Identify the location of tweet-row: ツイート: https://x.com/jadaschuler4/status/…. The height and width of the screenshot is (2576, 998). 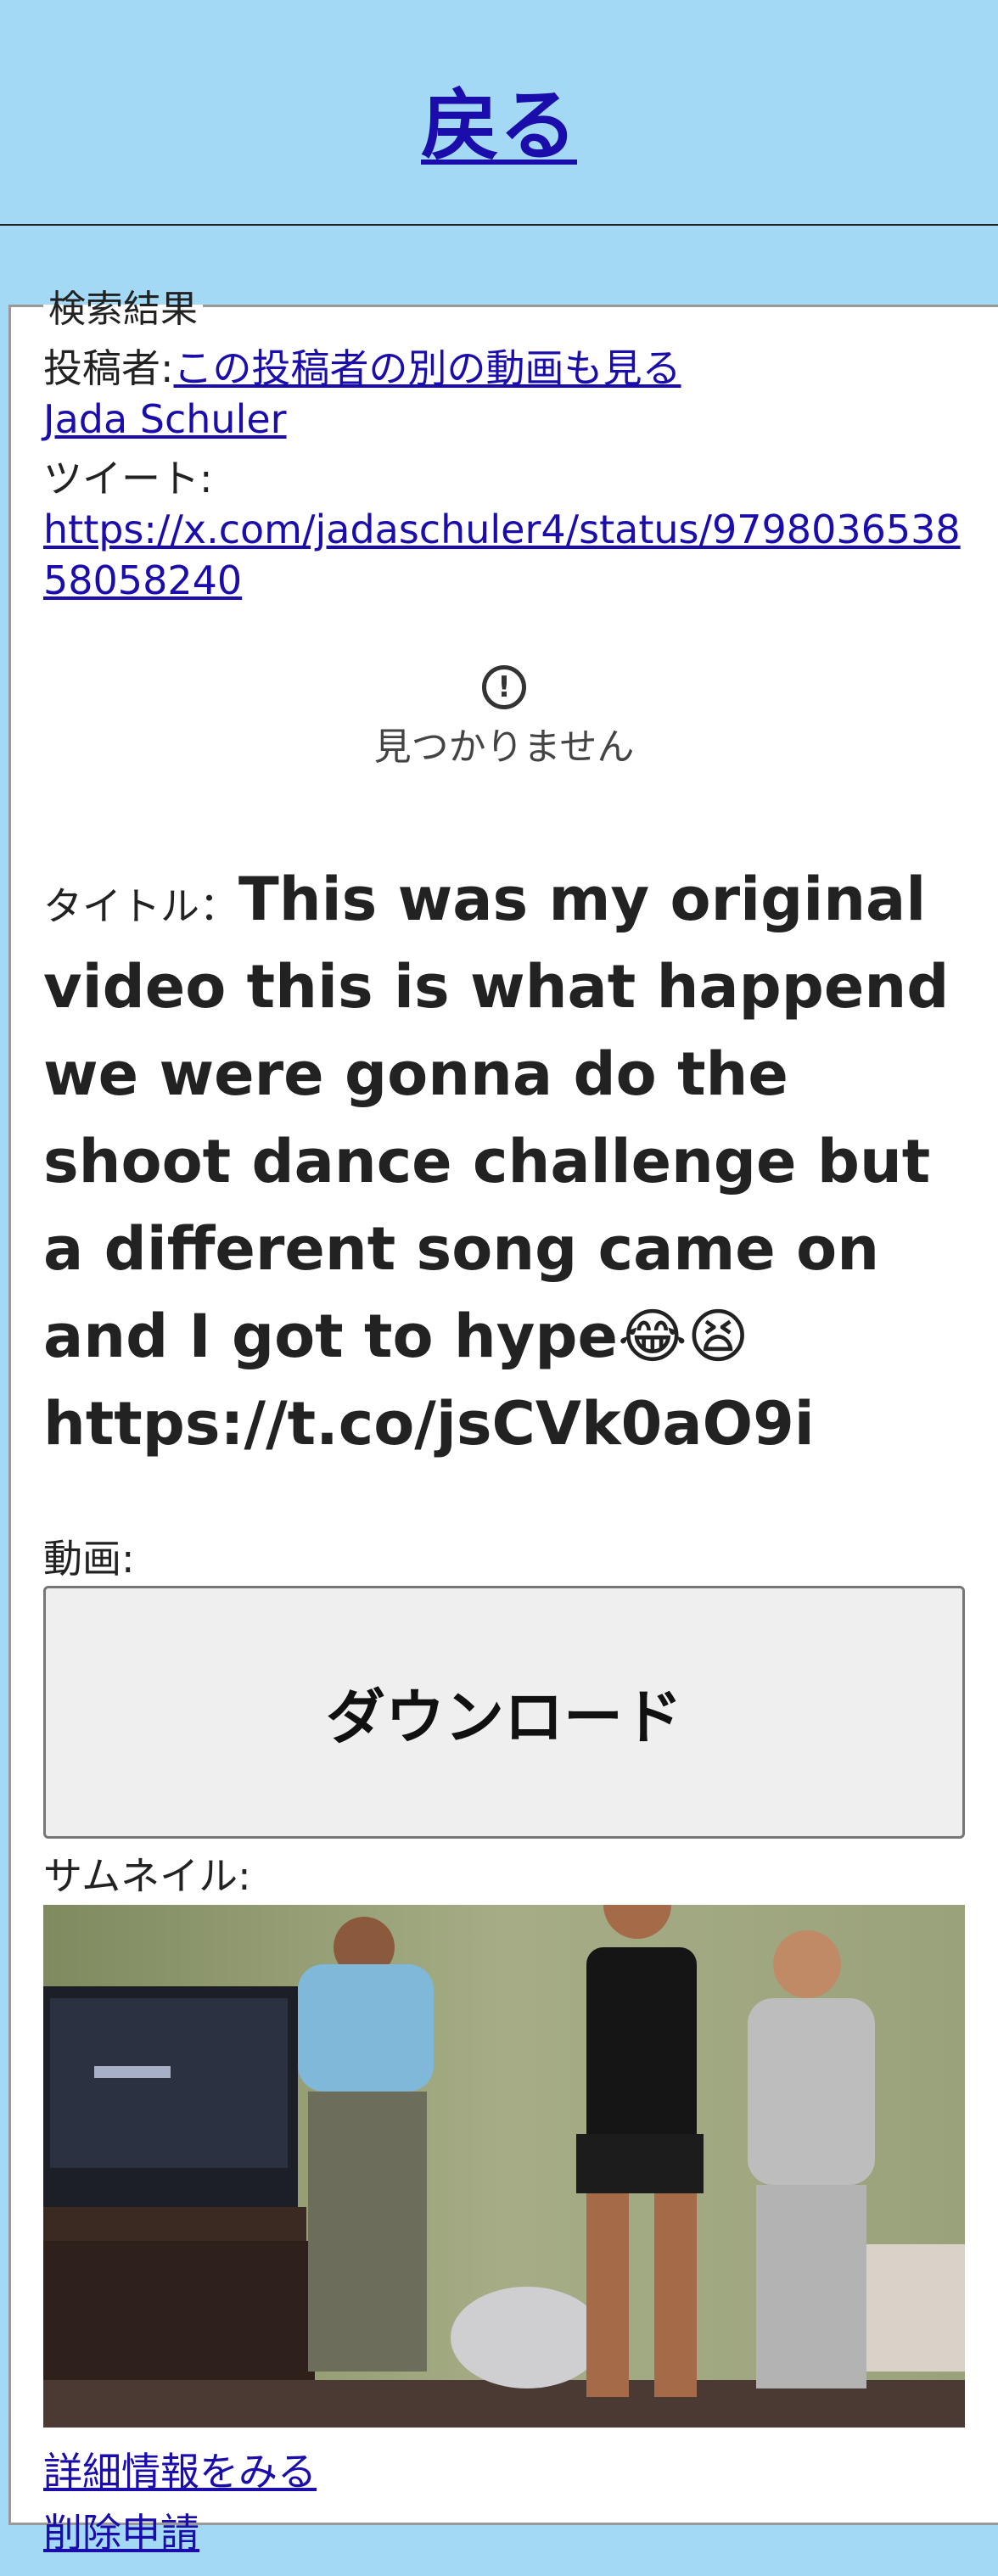
(504, 529).